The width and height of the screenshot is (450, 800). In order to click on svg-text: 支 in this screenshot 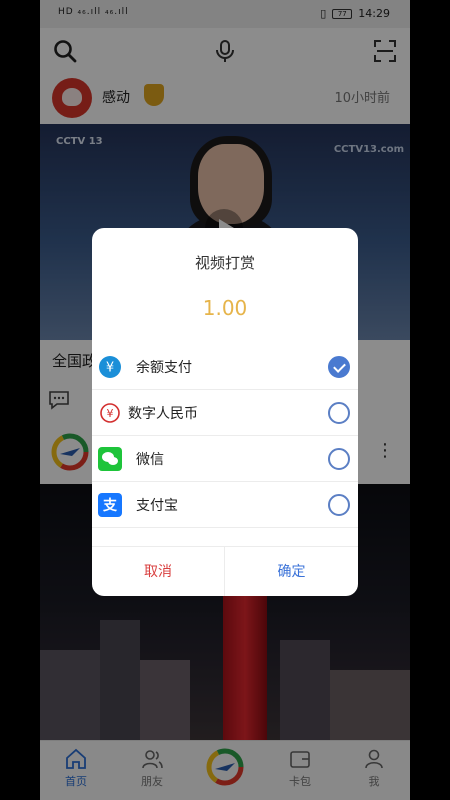, I will do `click(110, 505)`.